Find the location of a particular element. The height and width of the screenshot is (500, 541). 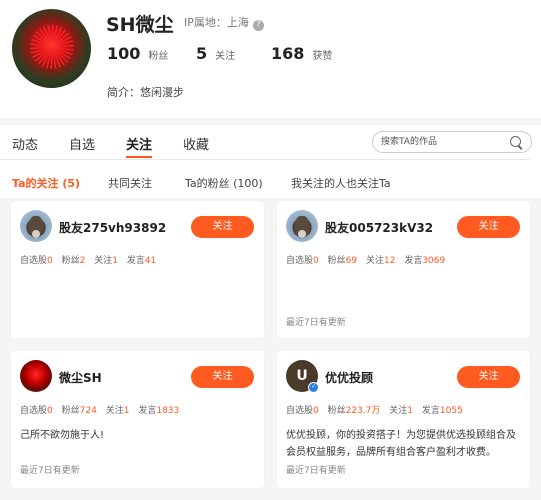

user-stats: 自选股0 粉丝223.7万 关注1 发言1055 is located at coordinates (377, 409).